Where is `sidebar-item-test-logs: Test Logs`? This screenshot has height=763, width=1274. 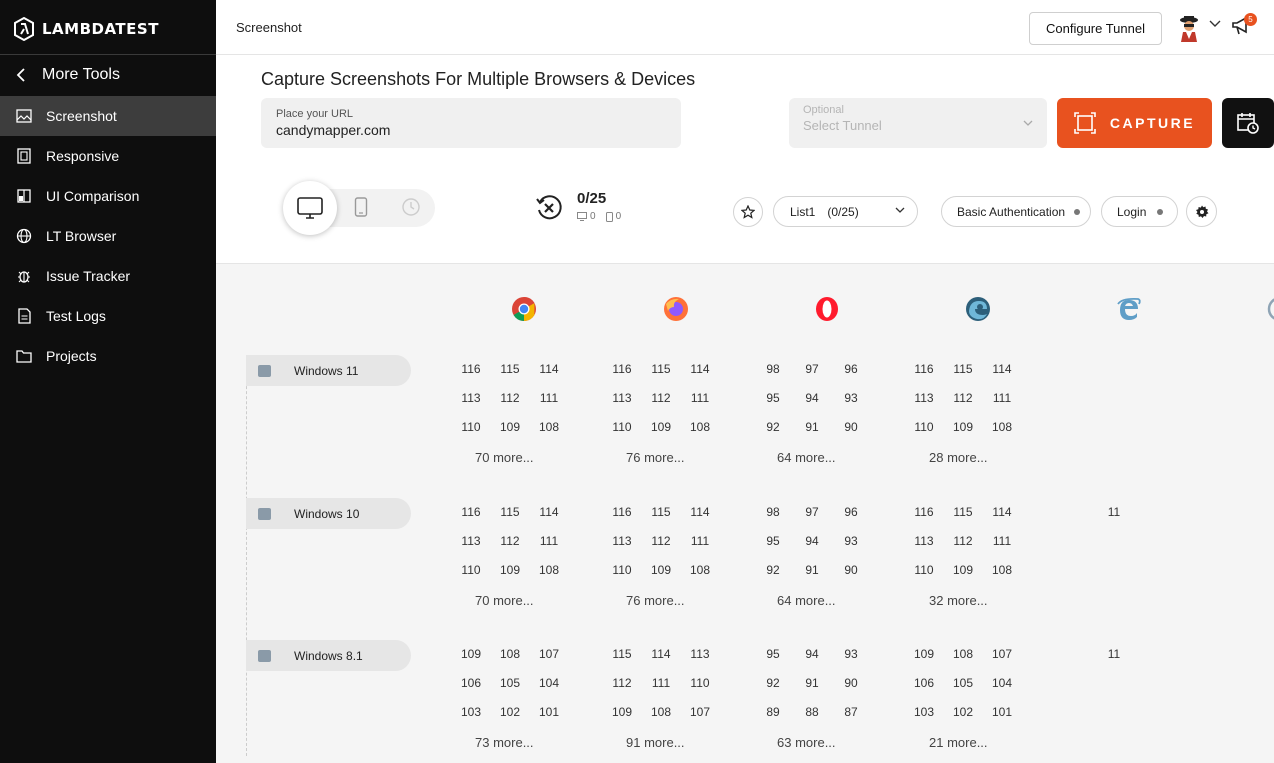
sidebar-item-test-logs: Test Logs is located at coordinates (108, 316).